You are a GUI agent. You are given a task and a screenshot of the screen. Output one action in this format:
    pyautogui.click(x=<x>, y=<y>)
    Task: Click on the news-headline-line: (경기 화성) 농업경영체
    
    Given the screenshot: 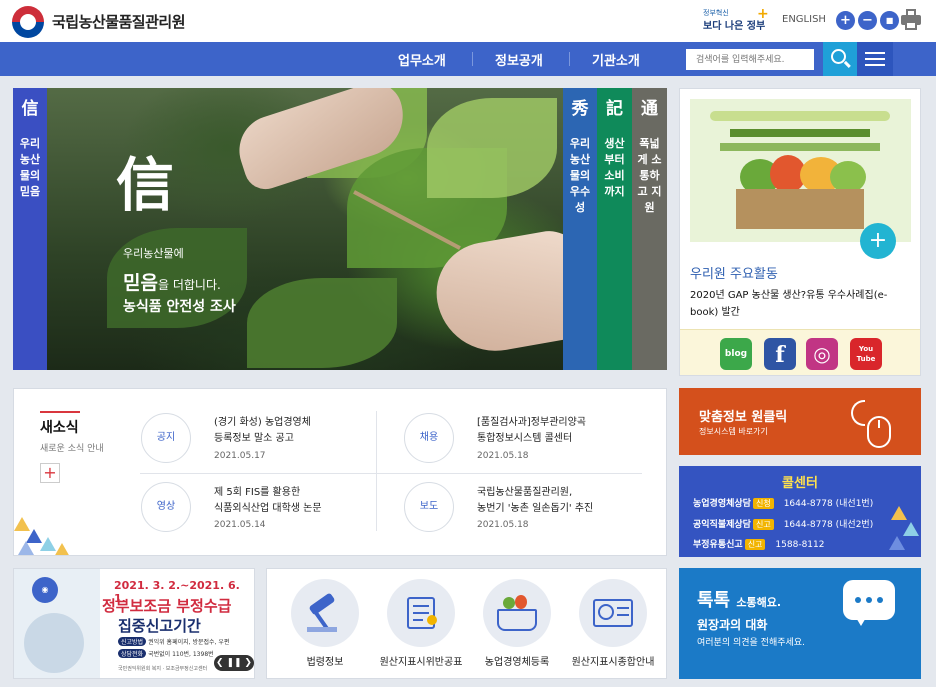 What is the action you would take?
    pyautogui.click(x=262, y=422)
    